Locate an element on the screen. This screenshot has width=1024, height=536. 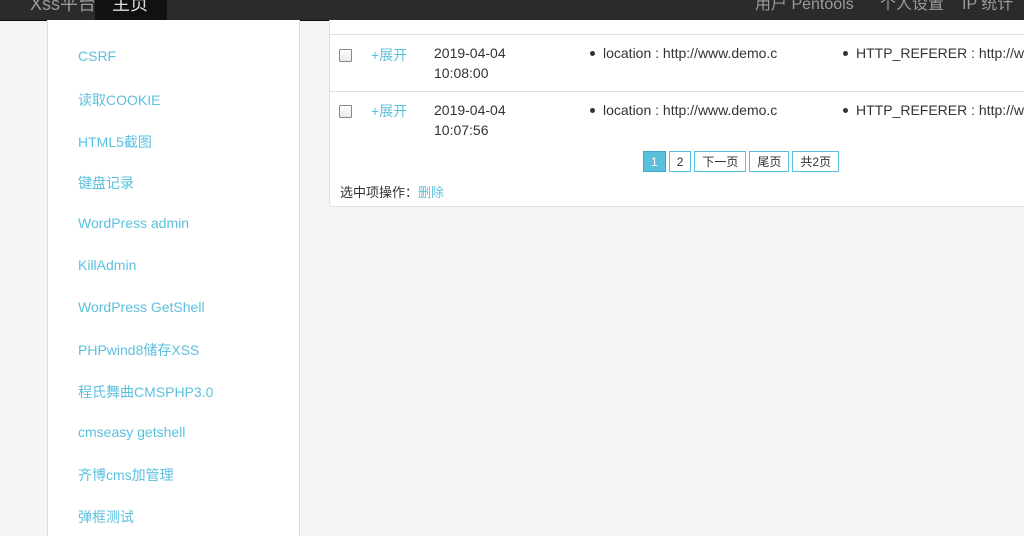
sidebar-item-csrf: CSRF is located at coordinates (97, 56).